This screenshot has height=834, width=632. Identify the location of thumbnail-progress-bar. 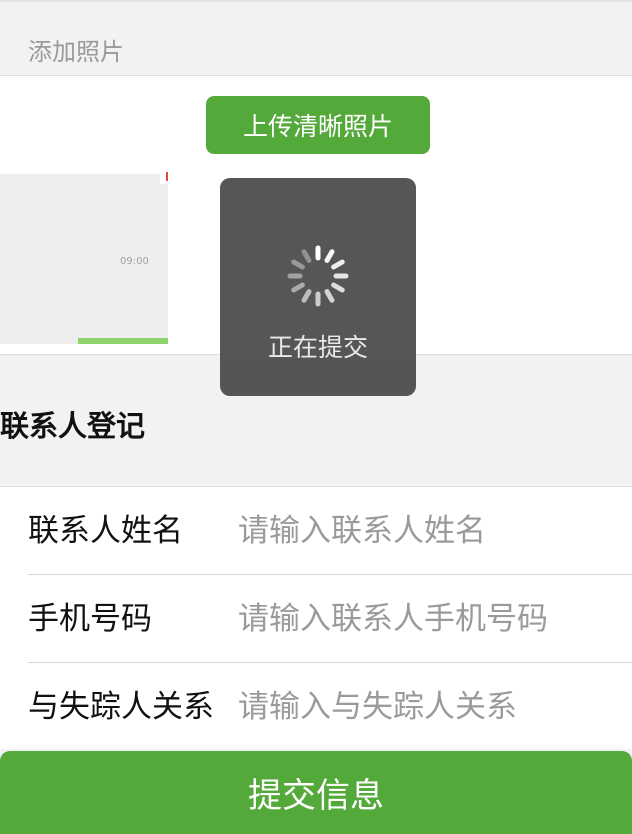
(123, 341).